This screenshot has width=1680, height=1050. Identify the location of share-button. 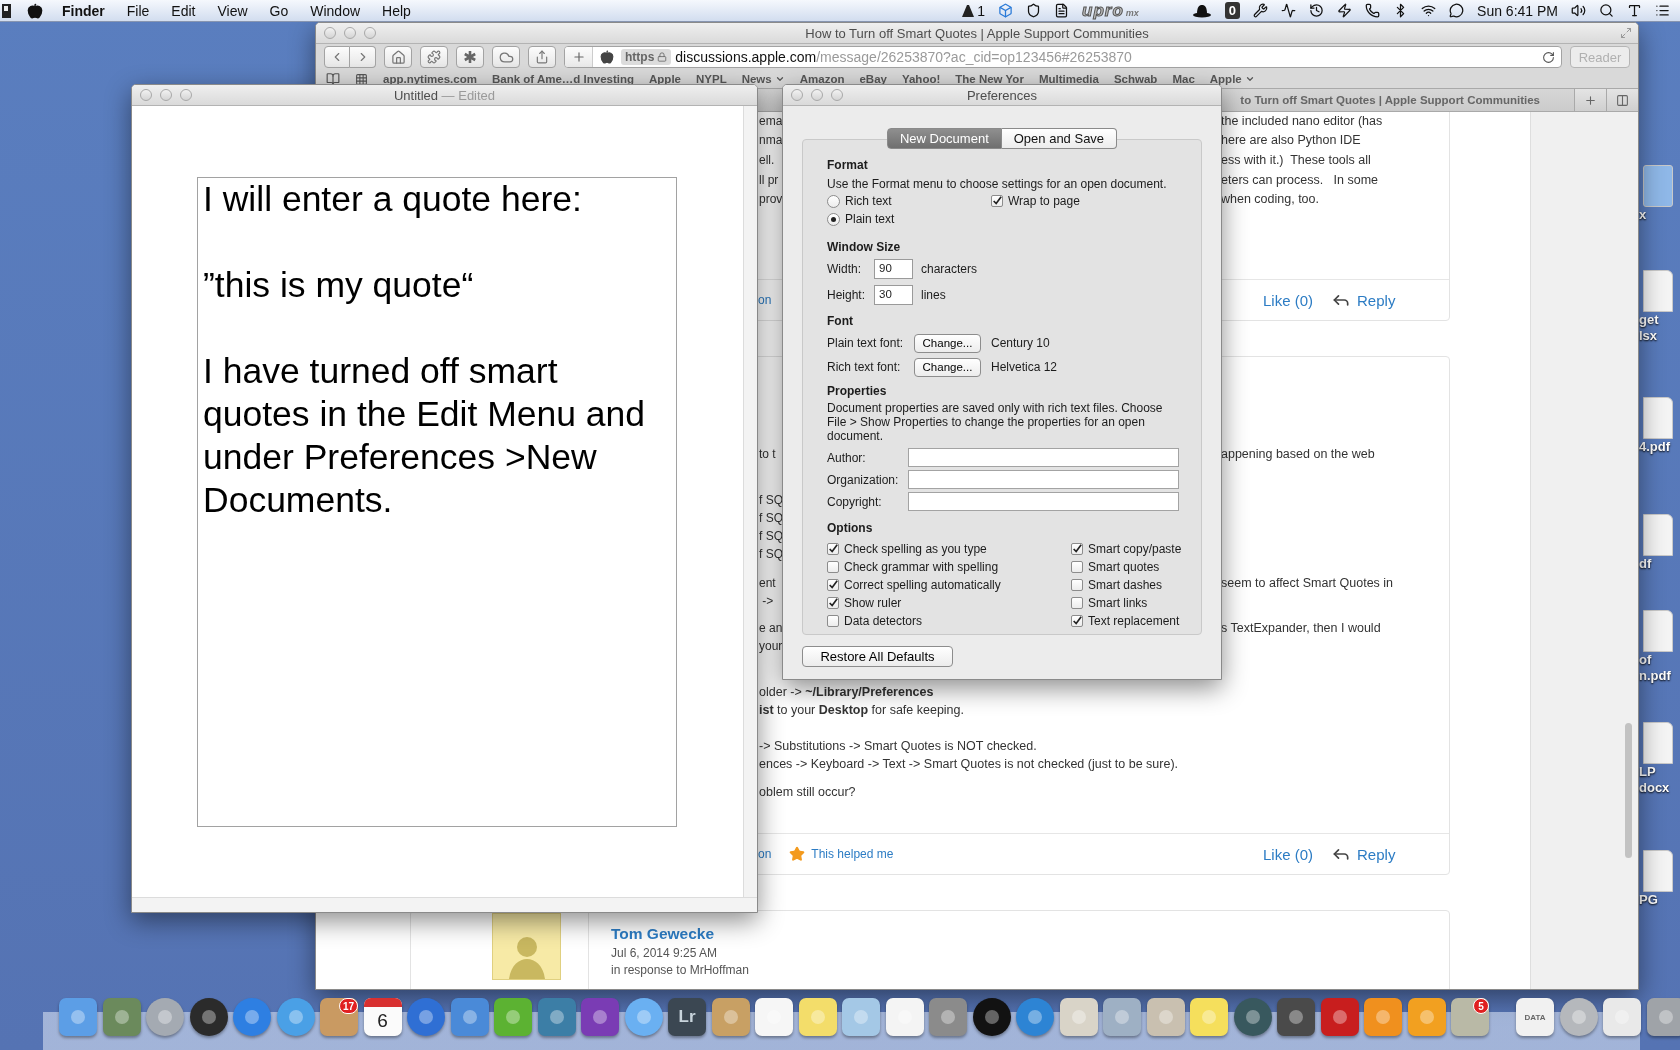
(542, 57).